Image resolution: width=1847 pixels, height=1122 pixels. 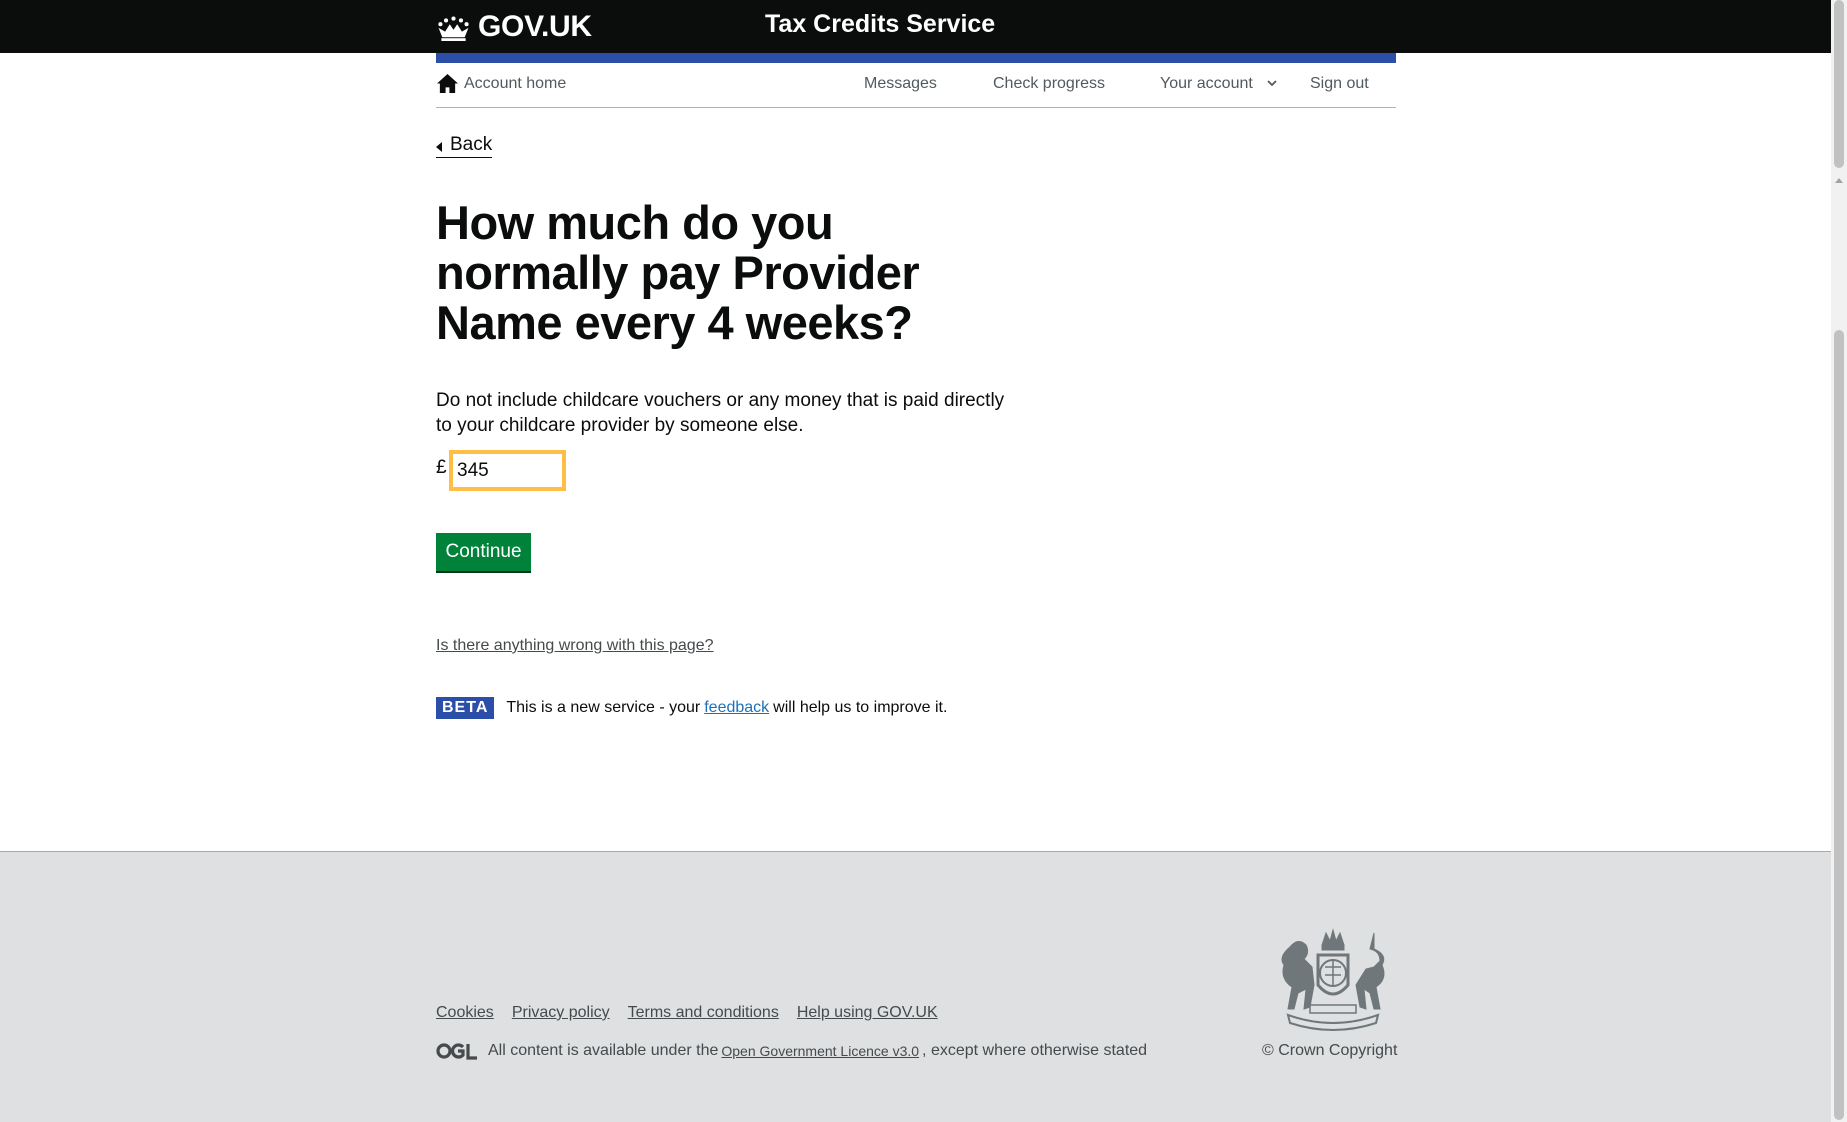 What do you see at coordinates (465, 1013) in the screenshot?
I see `footer-link-cookies: Cookies` at bounding box center [465, 1013].